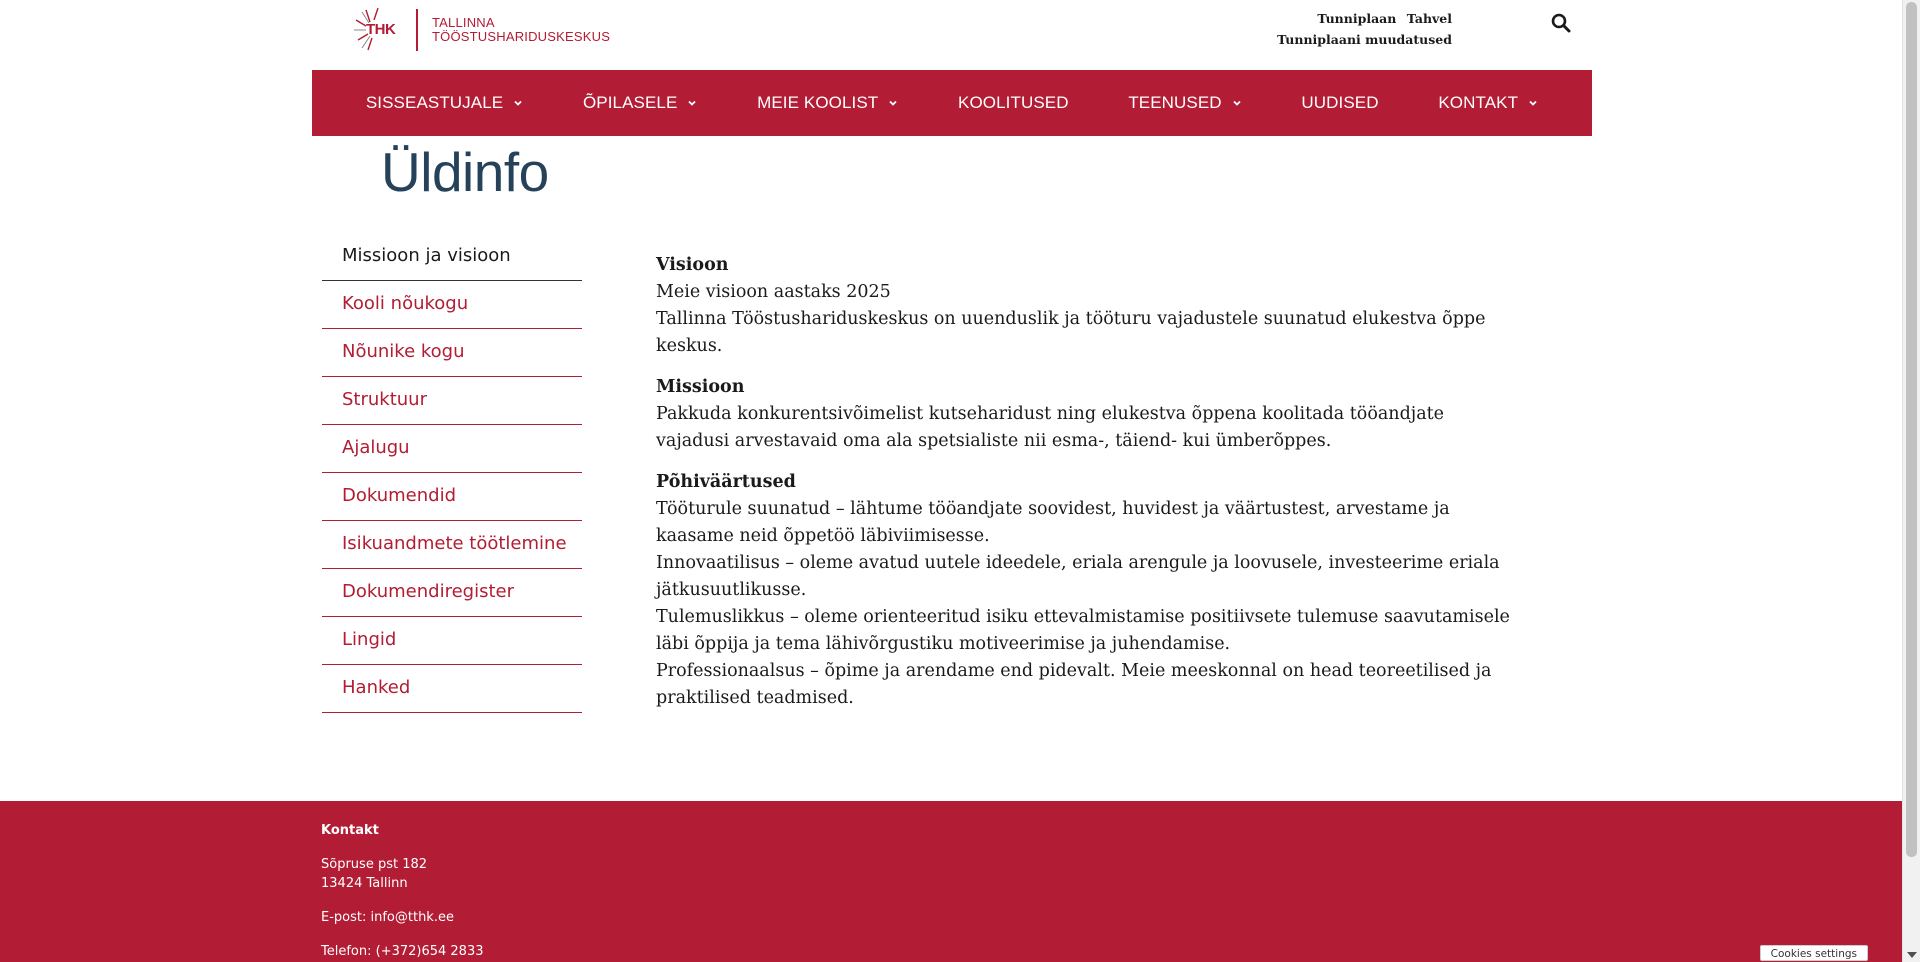  Describe the element at coordinates (773, 292) in the screenshot. I see `vision-line: Meie visioon aastaks 2025` at that location.